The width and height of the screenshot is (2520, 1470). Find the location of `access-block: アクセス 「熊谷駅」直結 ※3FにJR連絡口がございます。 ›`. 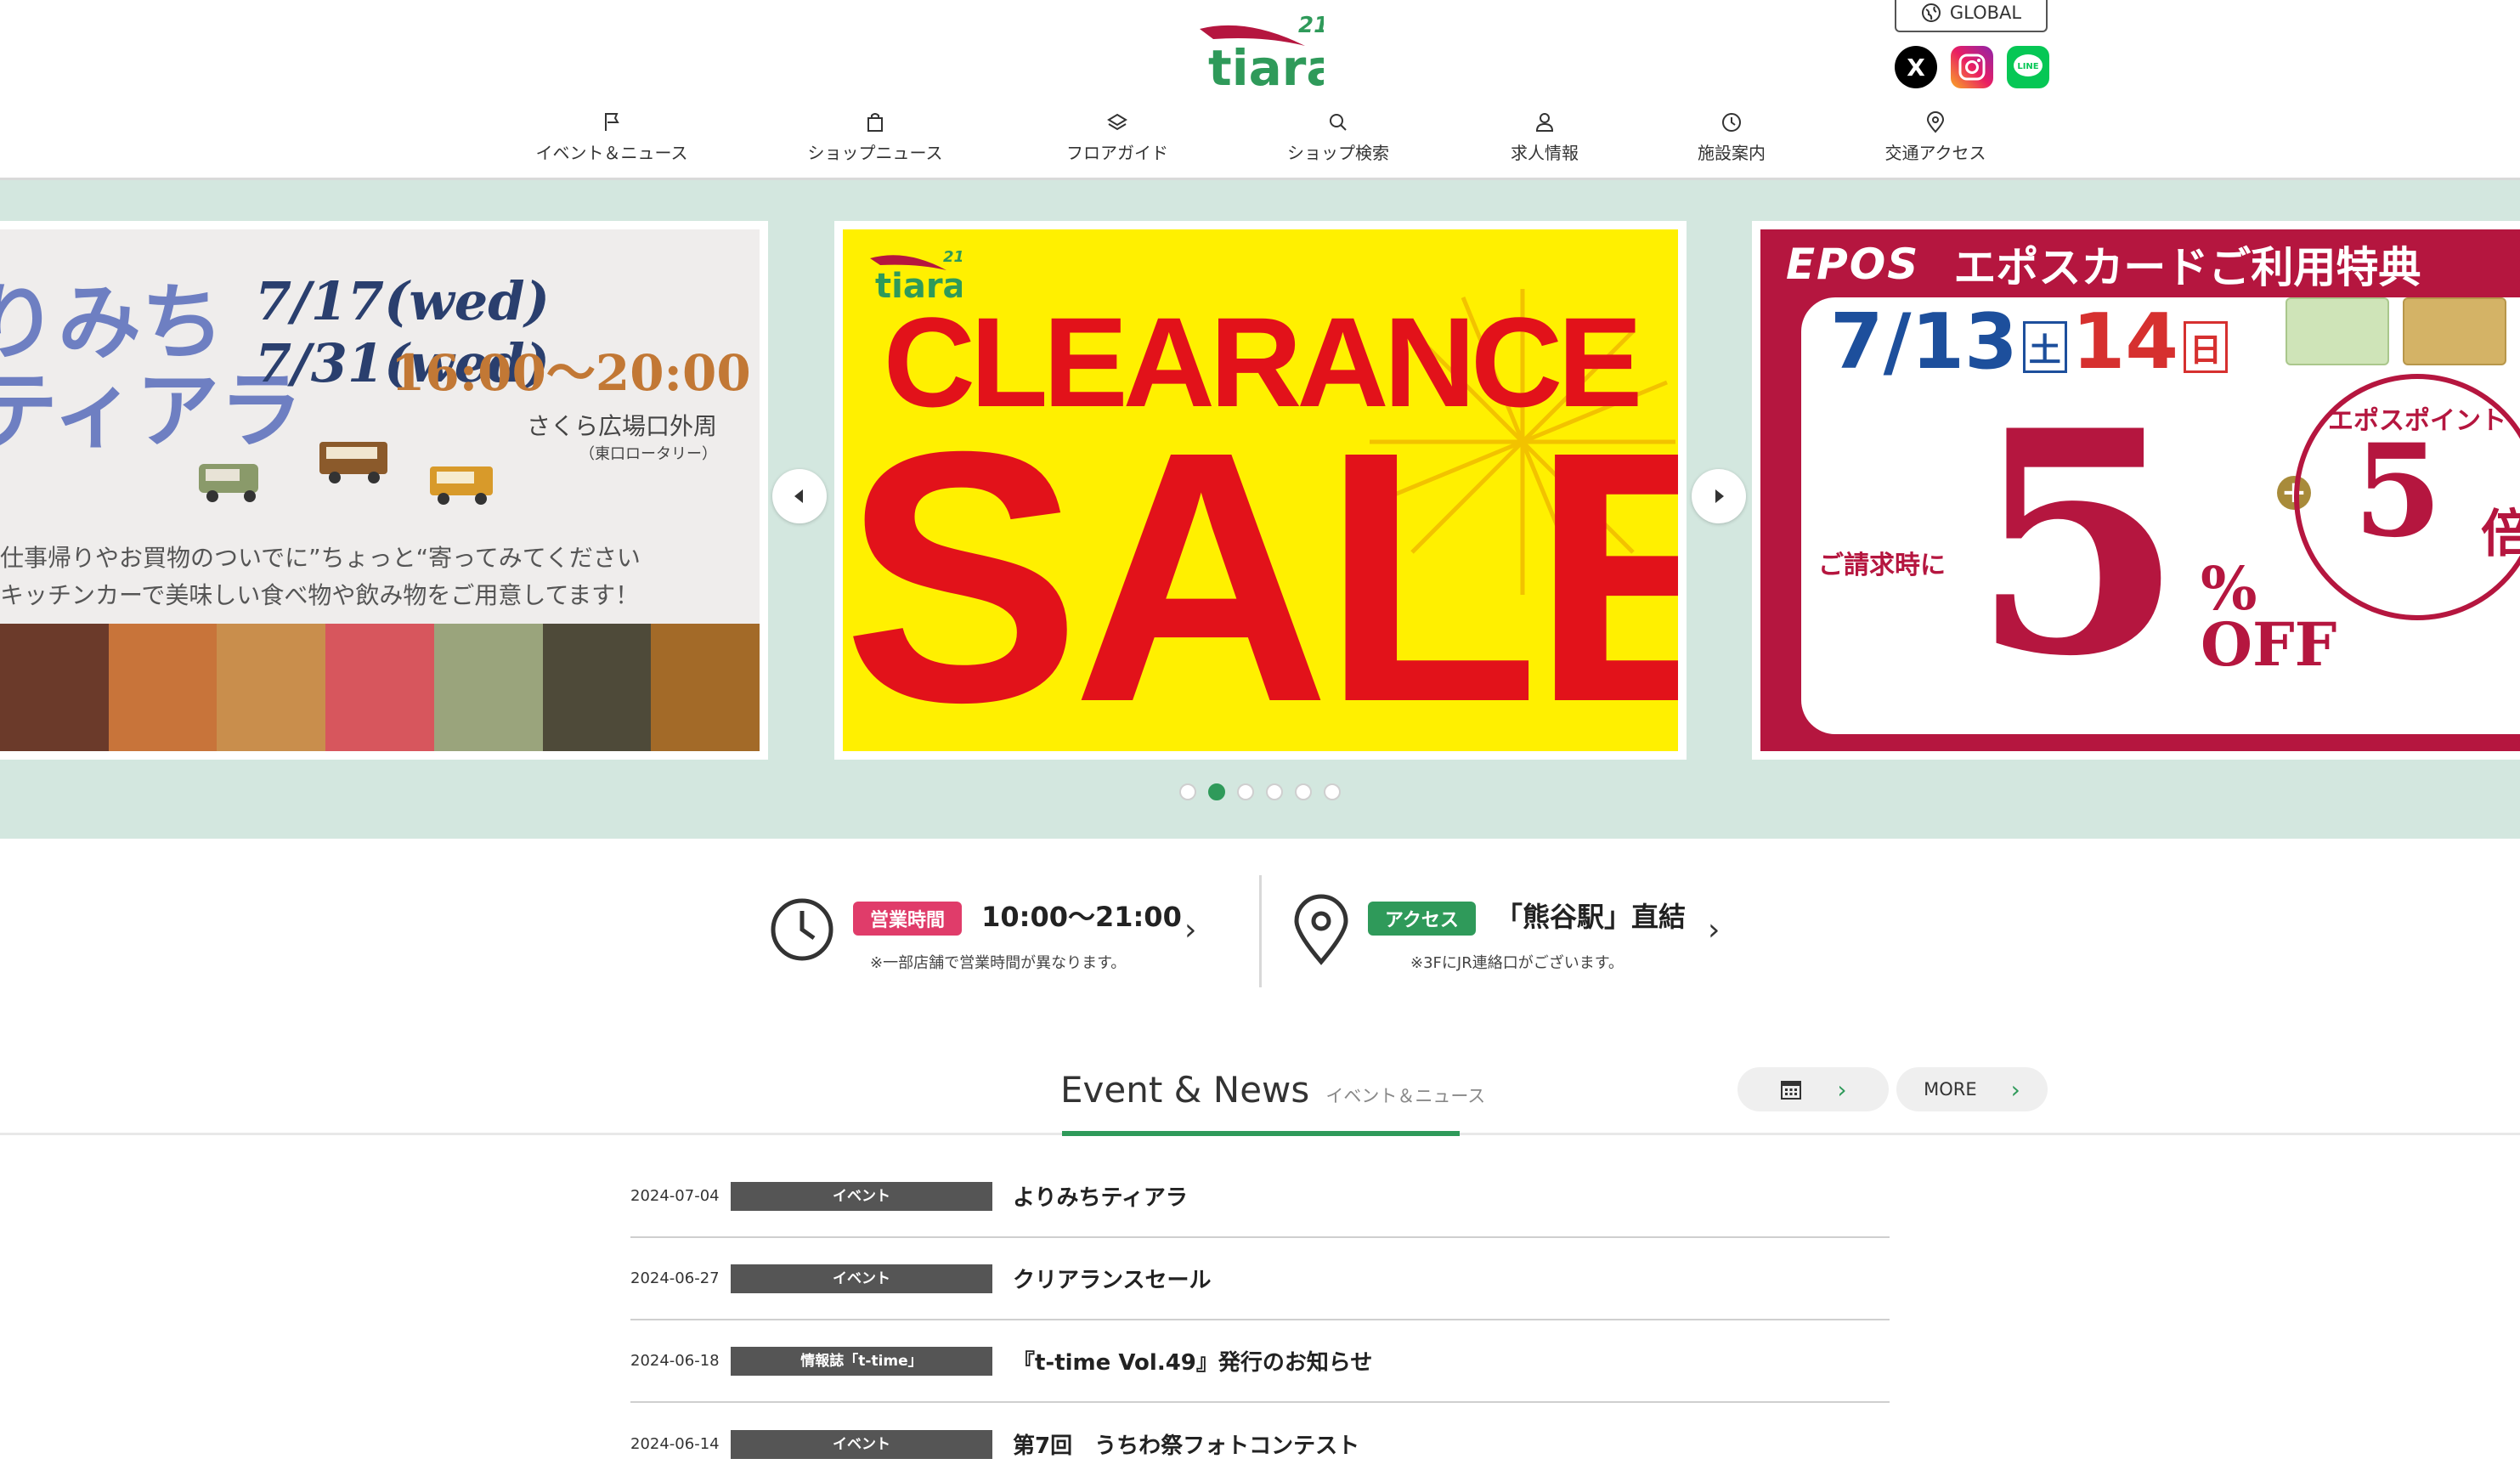

access-block: アクセス 「熊谷駅」直結 ※3FにJR連絡口がございます。 › is located at coordinates (1517, 931).